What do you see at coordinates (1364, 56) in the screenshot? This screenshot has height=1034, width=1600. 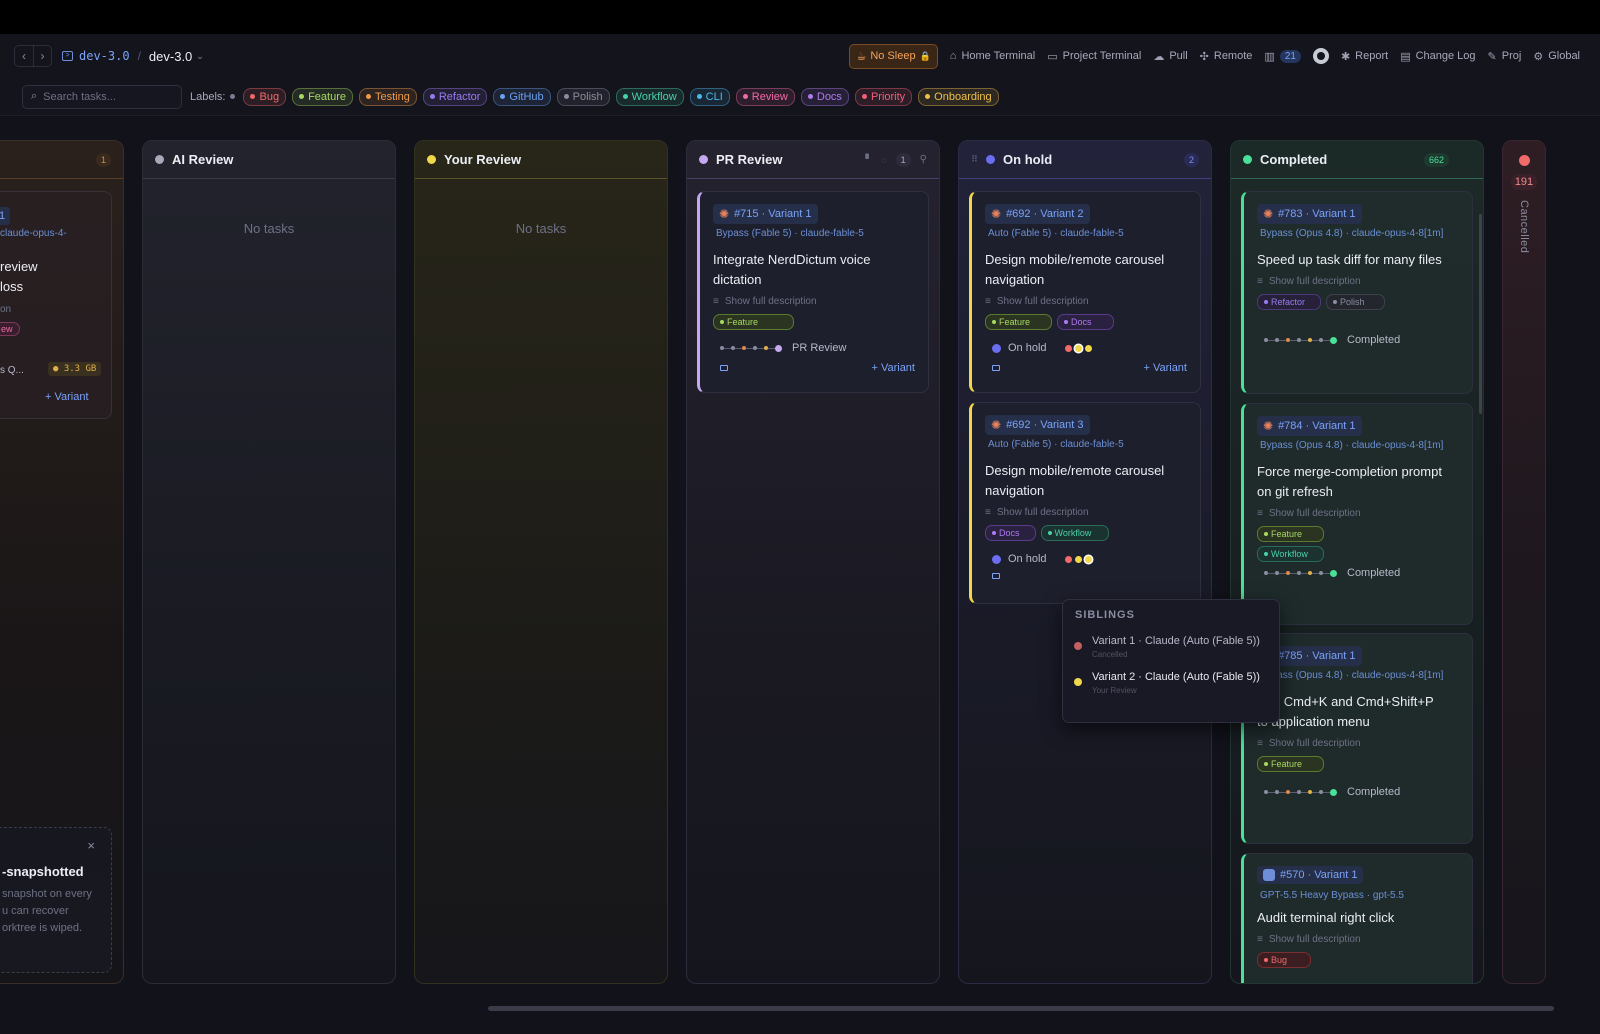 I see `report-button: ✱ Report` at bounding box center [1364, 56].